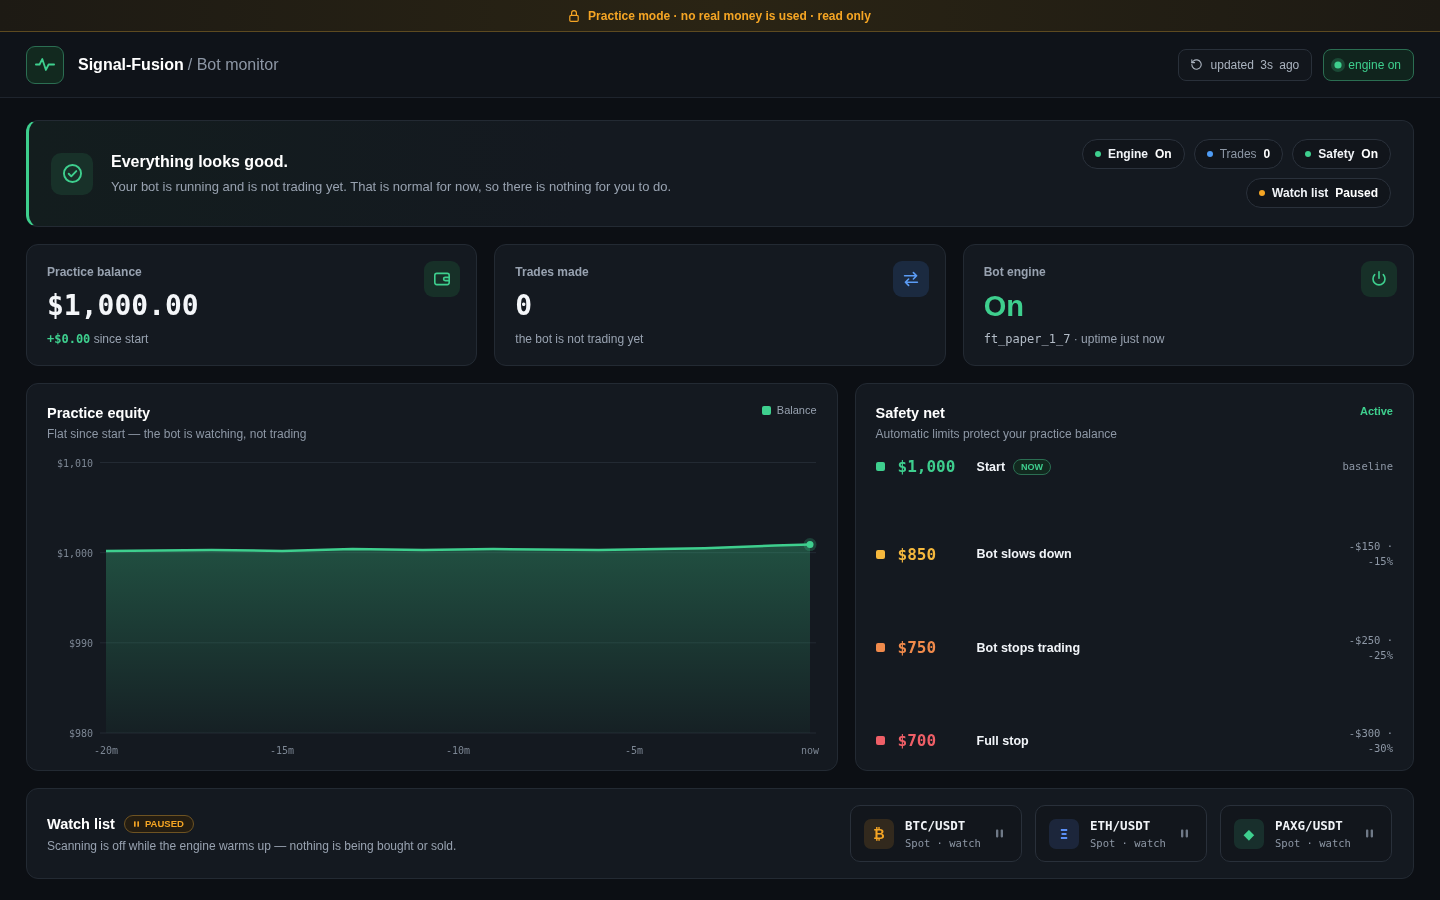  I want to click on pair-symbol: ETH/USDT, so click(1121, 825).